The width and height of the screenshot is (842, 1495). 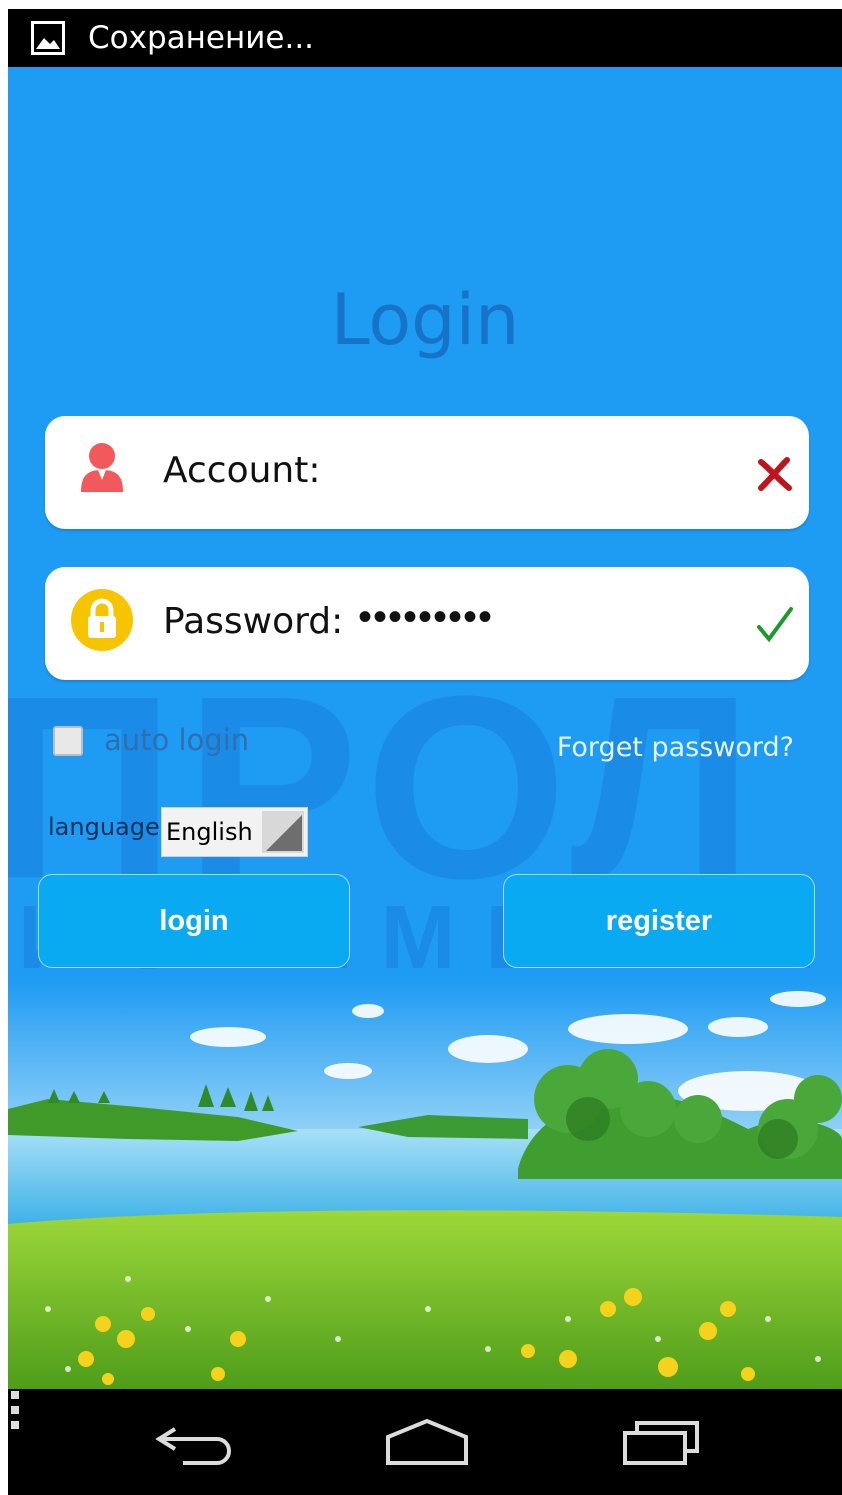 What do you see at coordinates (427, 472) in the screenshot?
I see `account-field: Account:` at bounding box center [427, 472].